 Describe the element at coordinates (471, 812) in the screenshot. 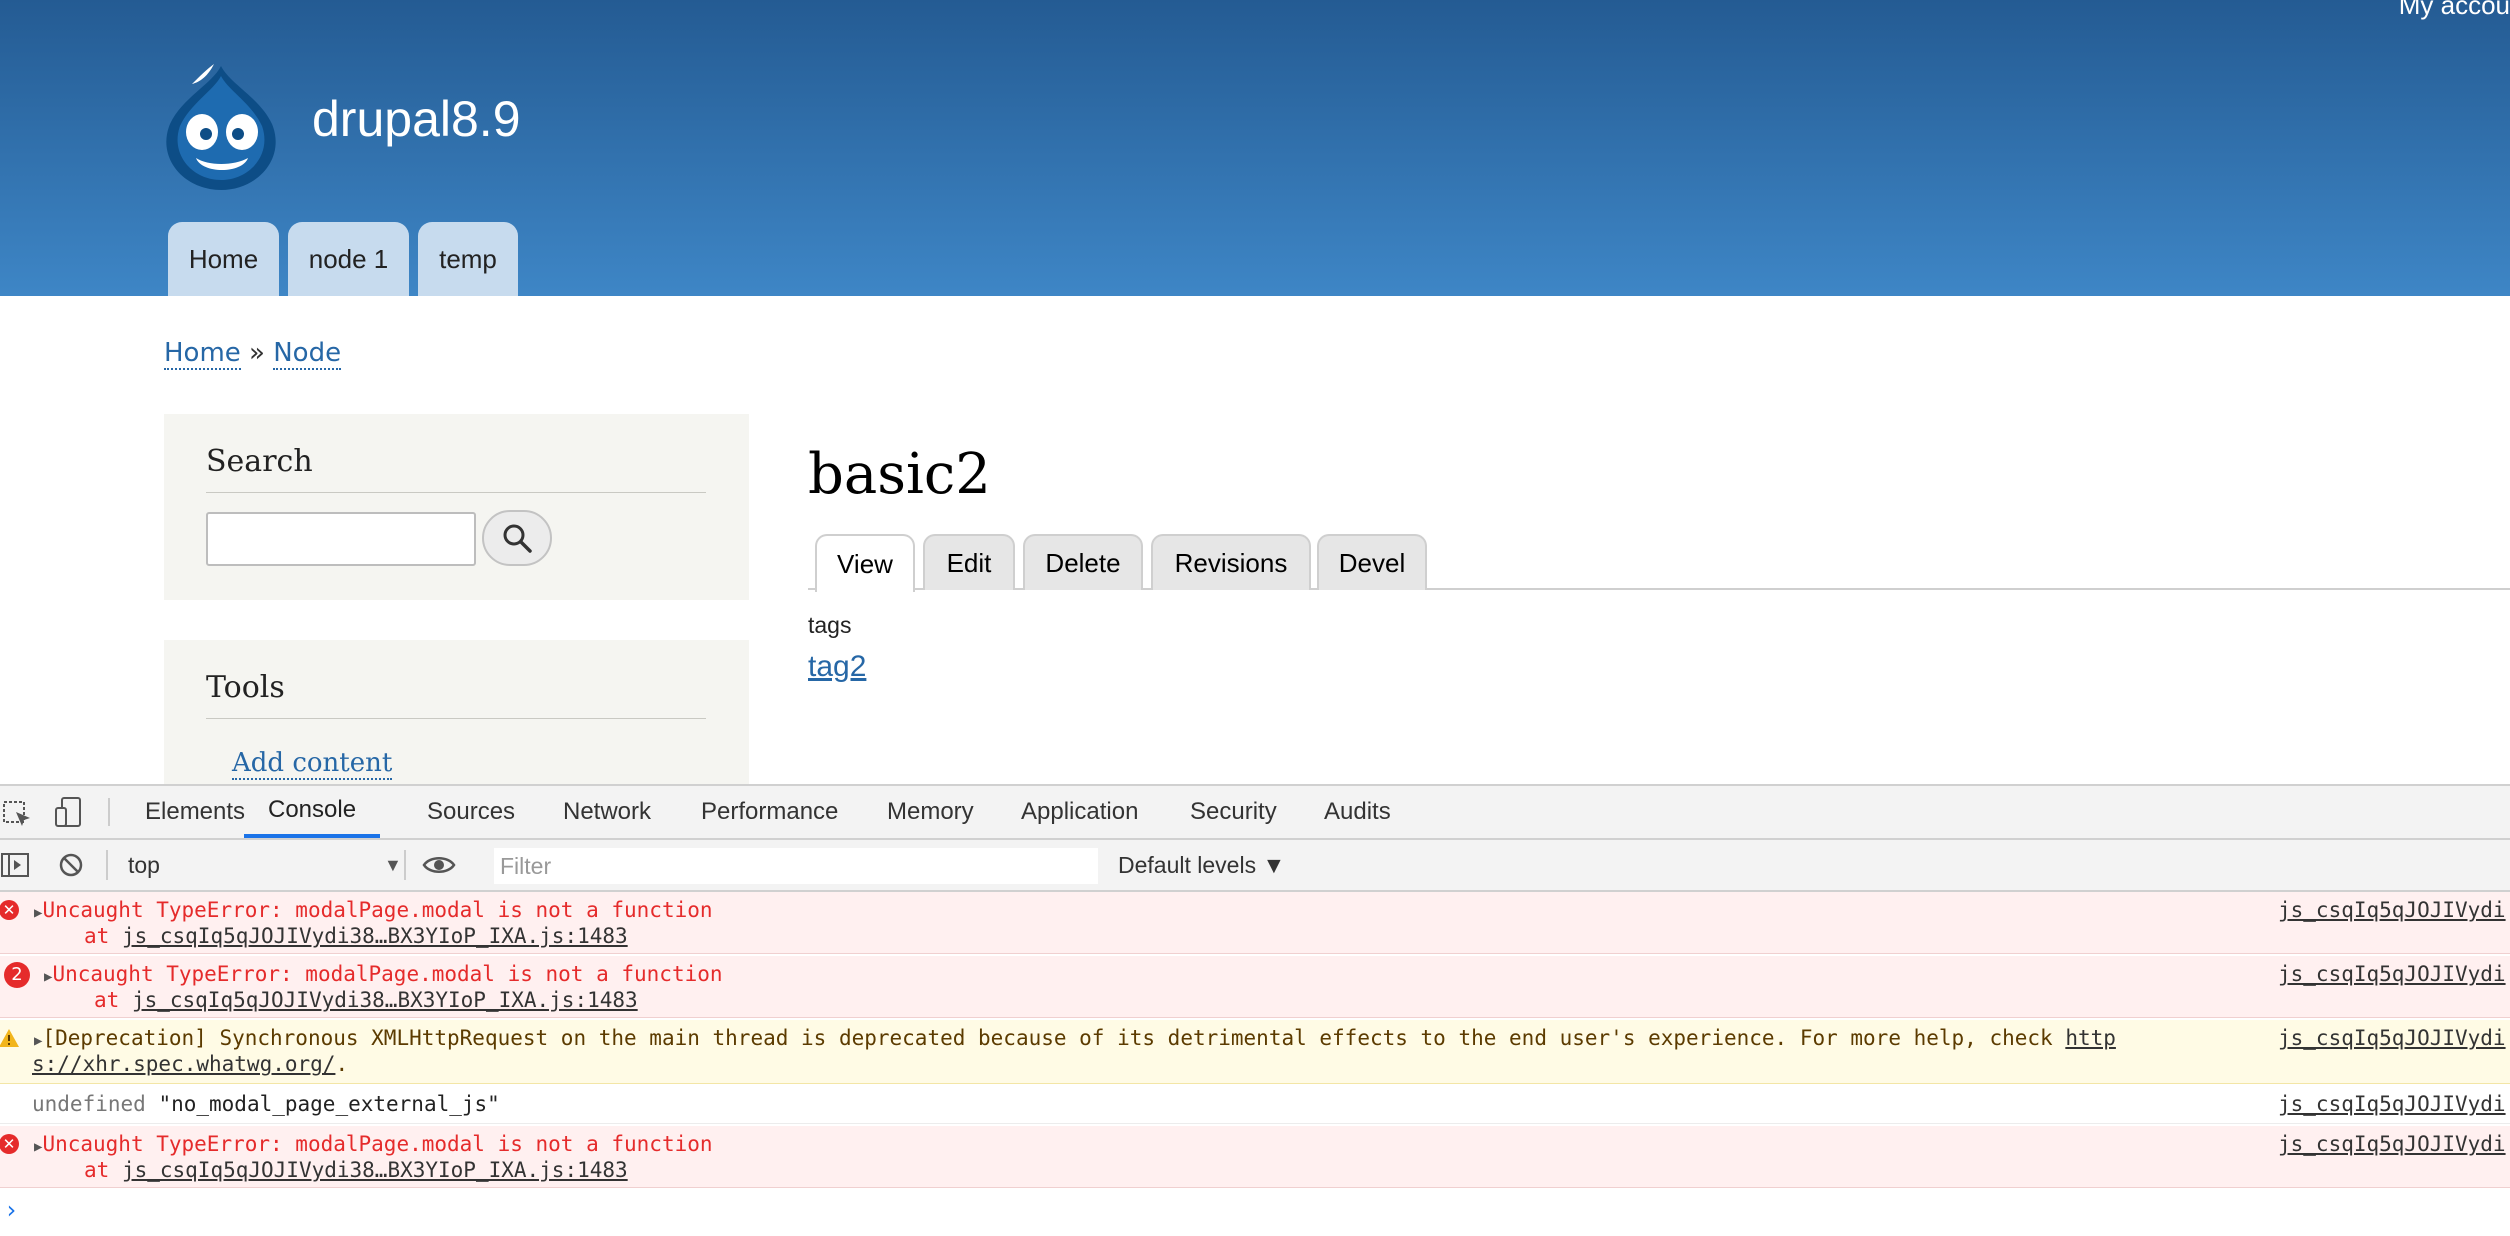

I see `devtools-tab-sources: Sources` at that location.